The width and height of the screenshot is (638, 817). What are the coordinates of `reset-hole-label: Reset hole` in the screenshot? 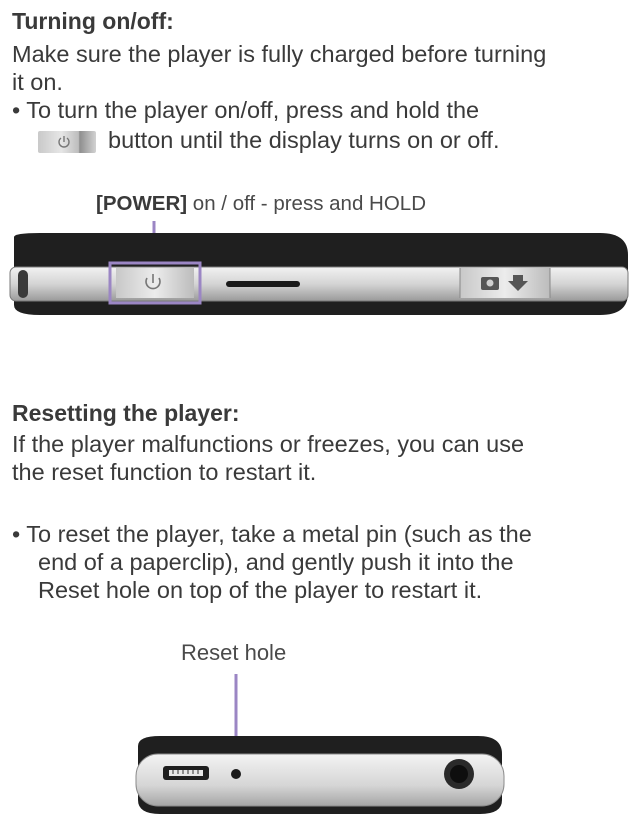 It's located at (234, 652).